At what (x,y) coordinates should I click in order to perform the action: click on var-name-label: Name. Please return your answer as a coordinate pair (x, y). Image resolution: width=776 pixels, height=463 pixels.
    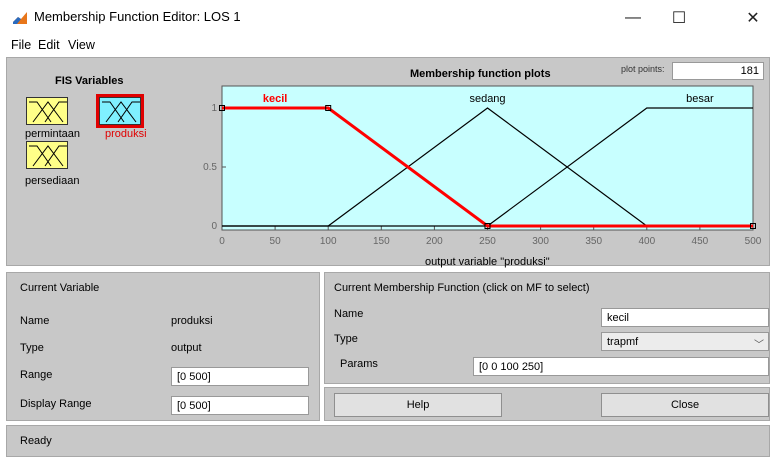
    Looking at the image, I should click on (35, 321).